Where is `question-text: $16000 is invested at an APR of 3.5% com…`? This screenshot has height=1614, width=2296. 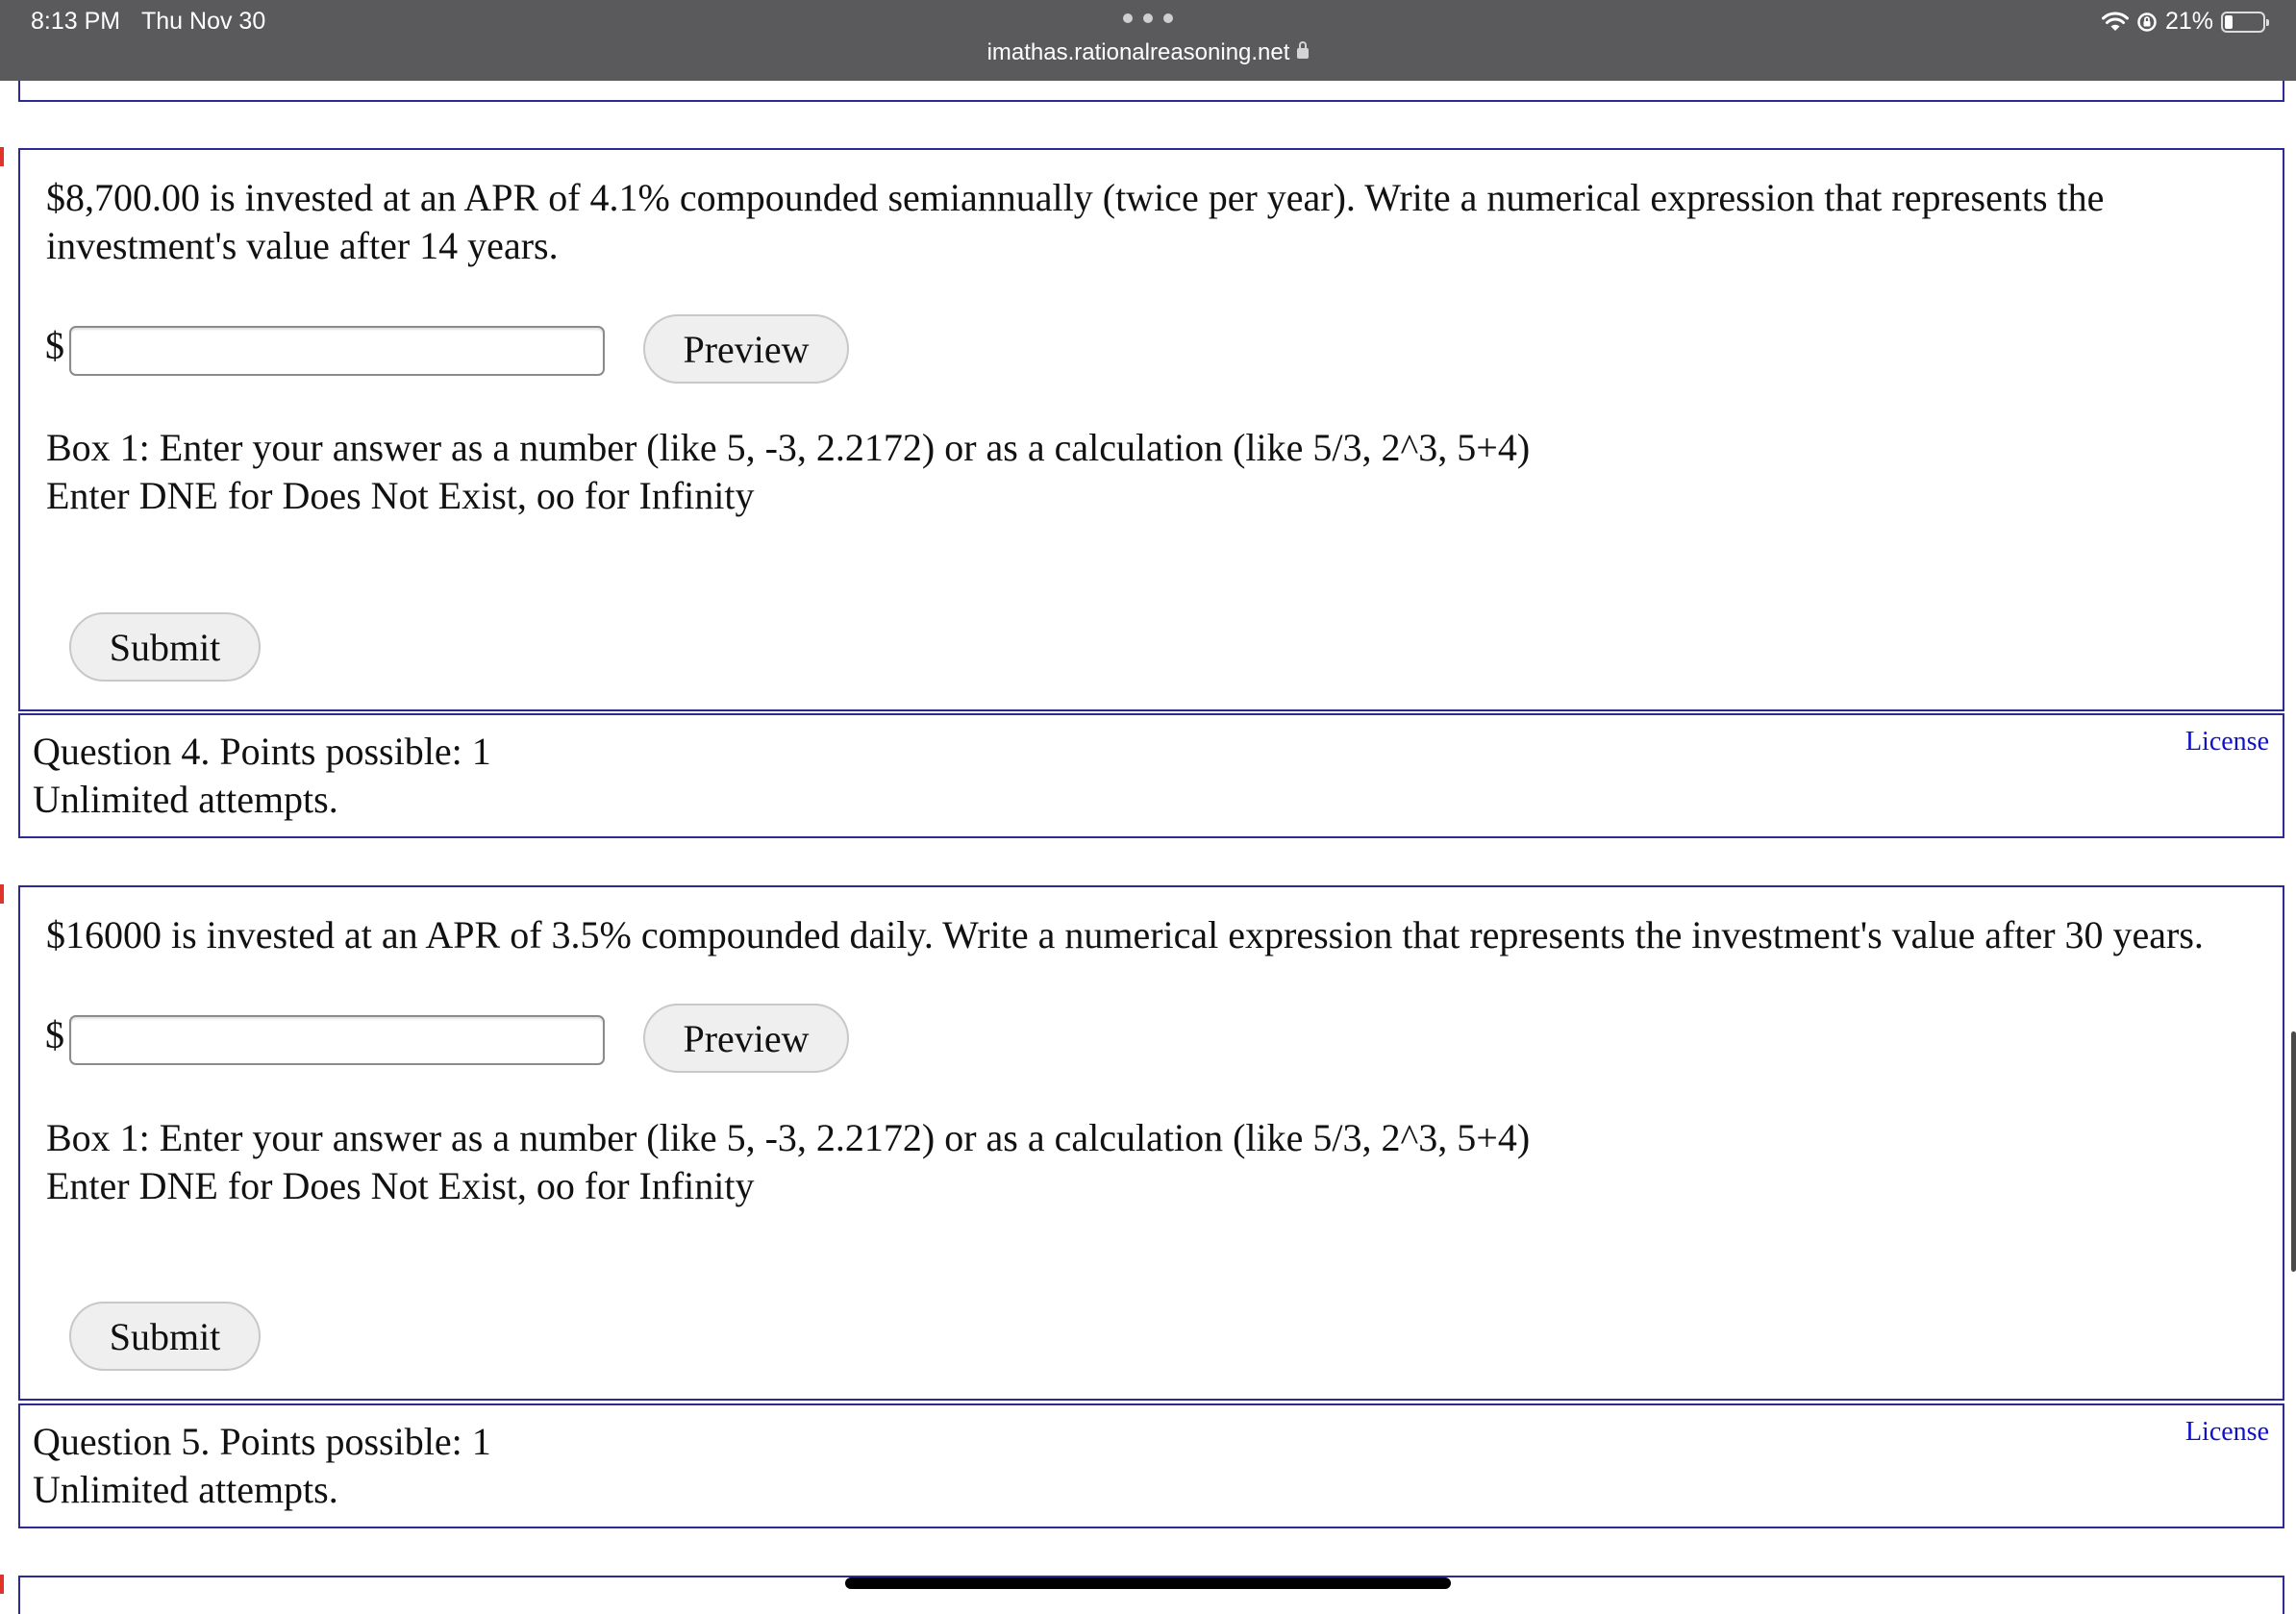 question-text: $16000 is invested at an APR of 3.5% com… is located at coordinates (1125, 934).